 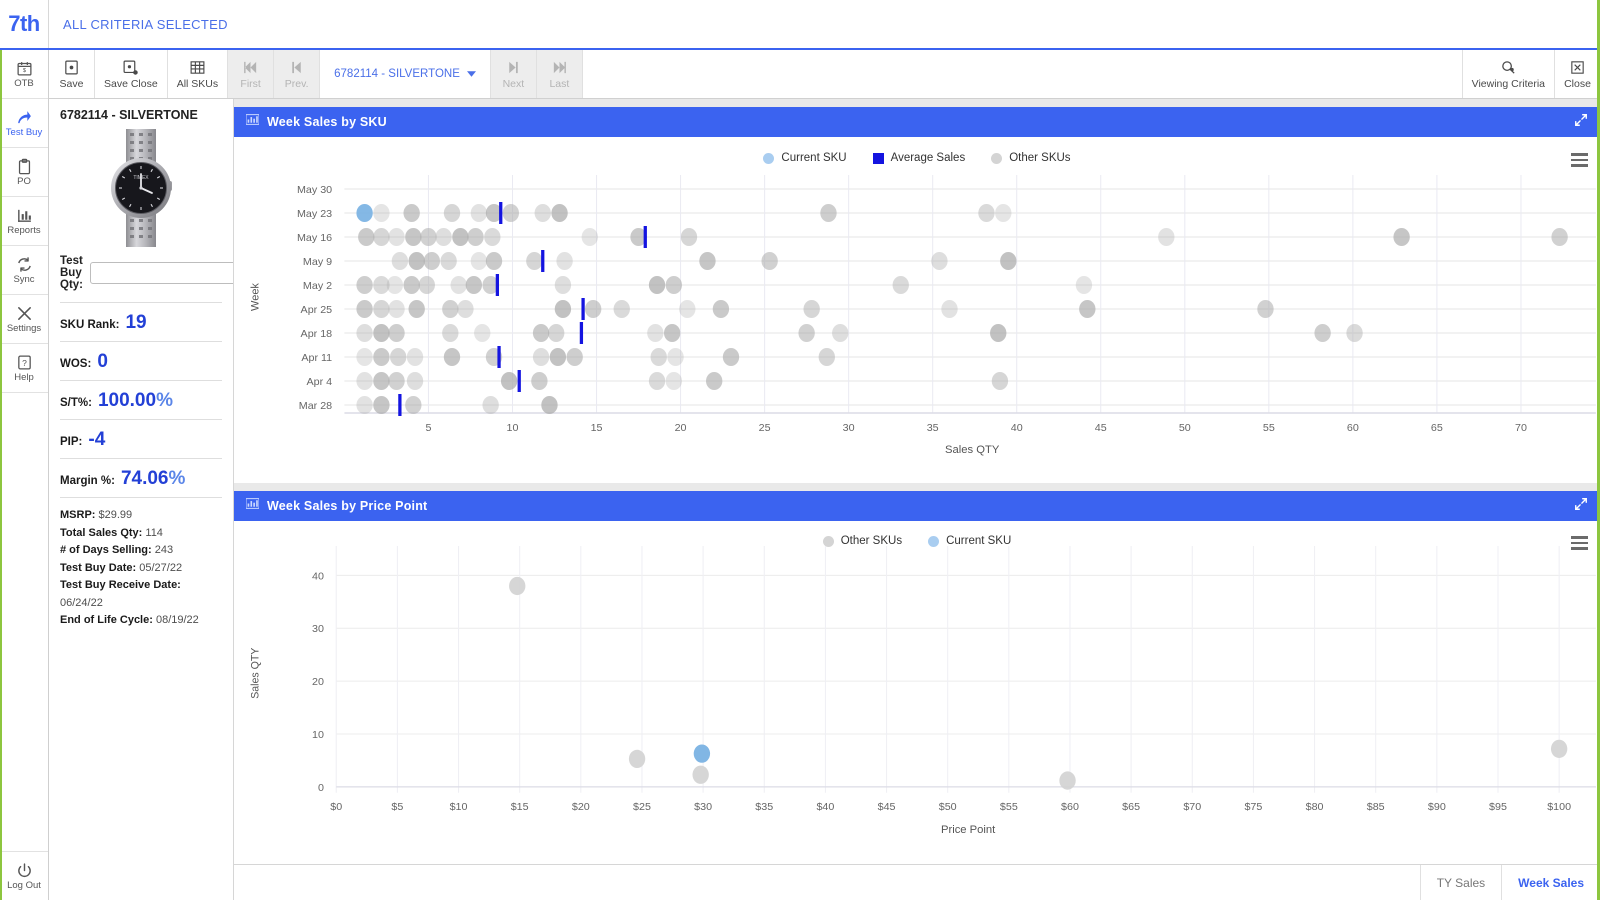 What do you see at coordinates (1353, 428) in the screenshot?
I see `svg-text: 60` at bounding box center [1353, 428].